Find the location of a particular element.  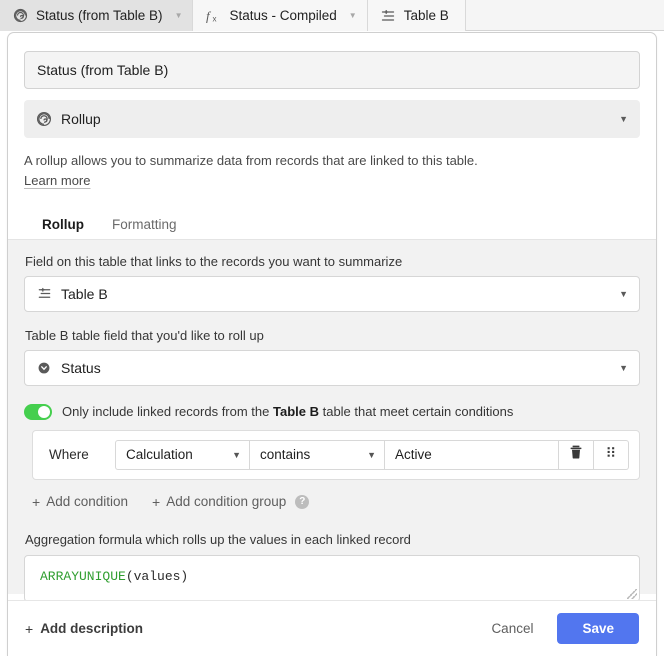

rollup-field-select: Status ▼ is located at coordinates (332, 367).